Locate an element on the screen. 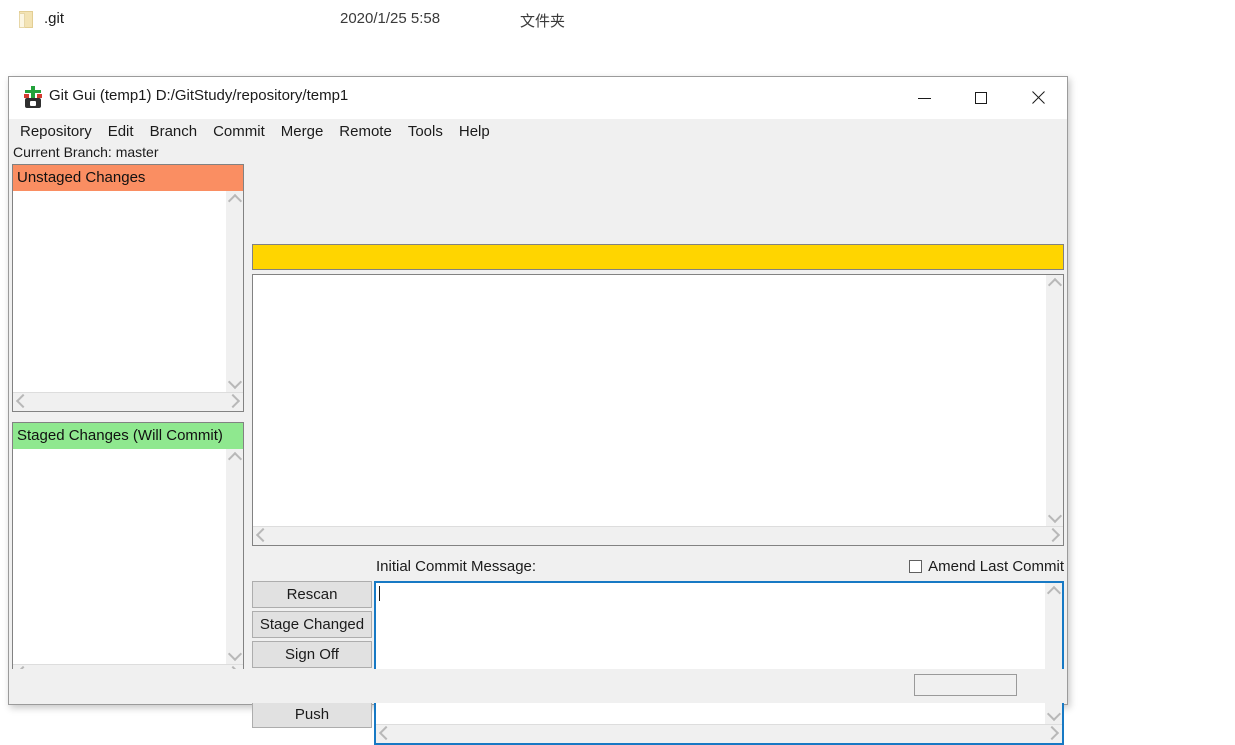 This screenshot has width=1235, height=745. commit-message-vertical-scrollbar is located at coordinates (1053, 654).